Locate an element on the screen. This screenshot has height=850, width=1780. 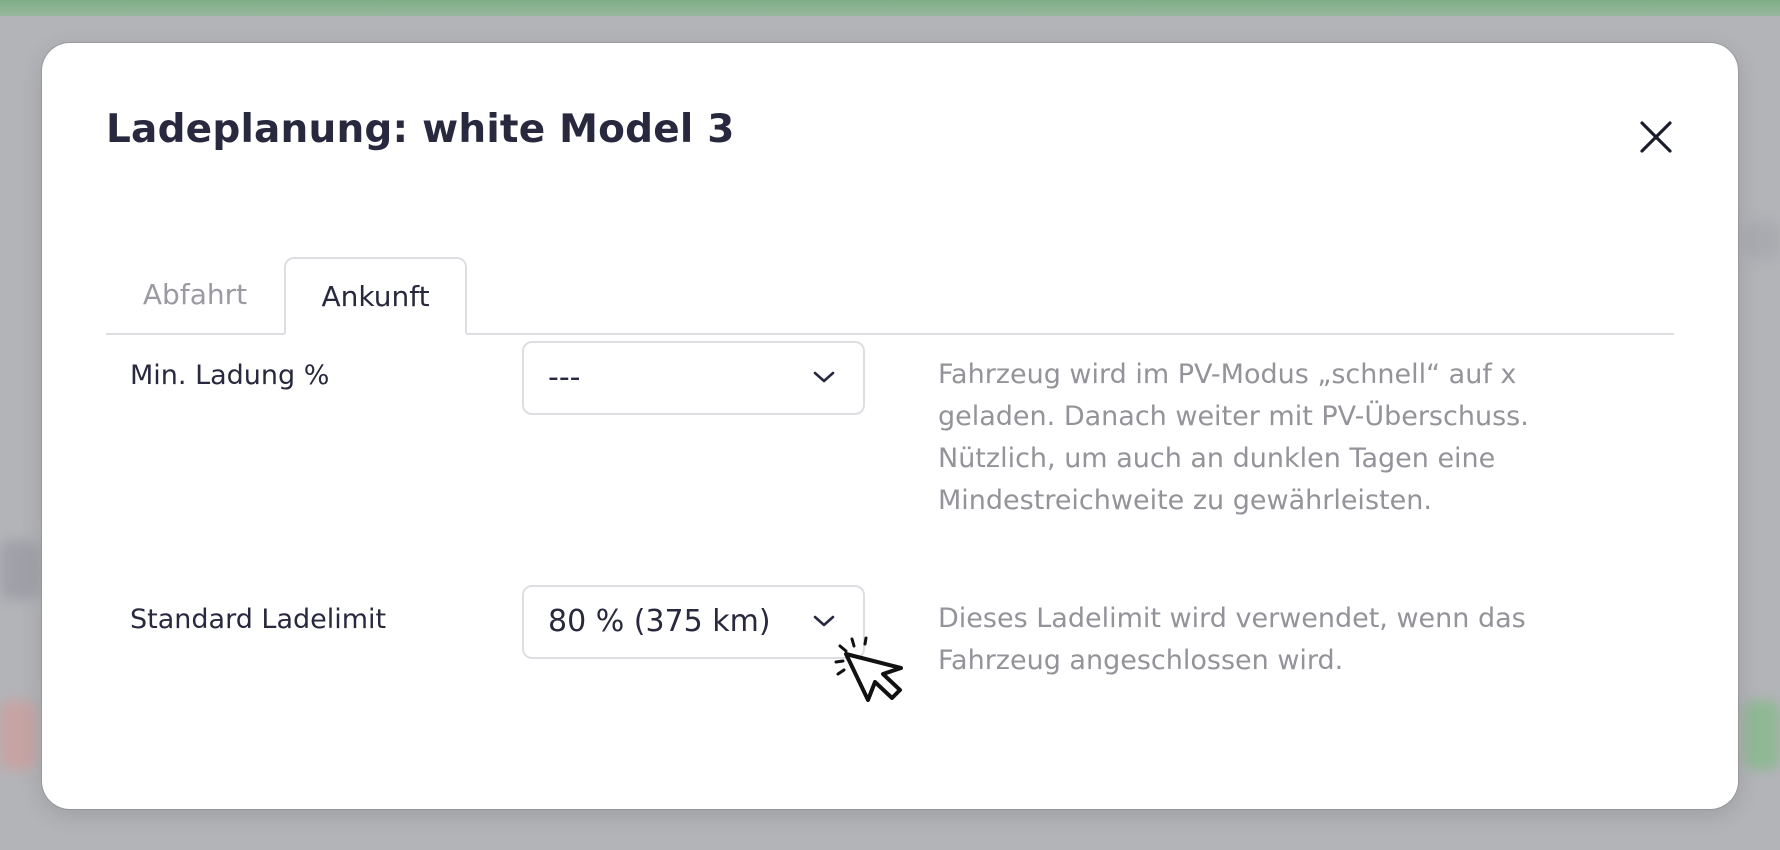
min-charge-select: --- is located at coordinates (693, 378).